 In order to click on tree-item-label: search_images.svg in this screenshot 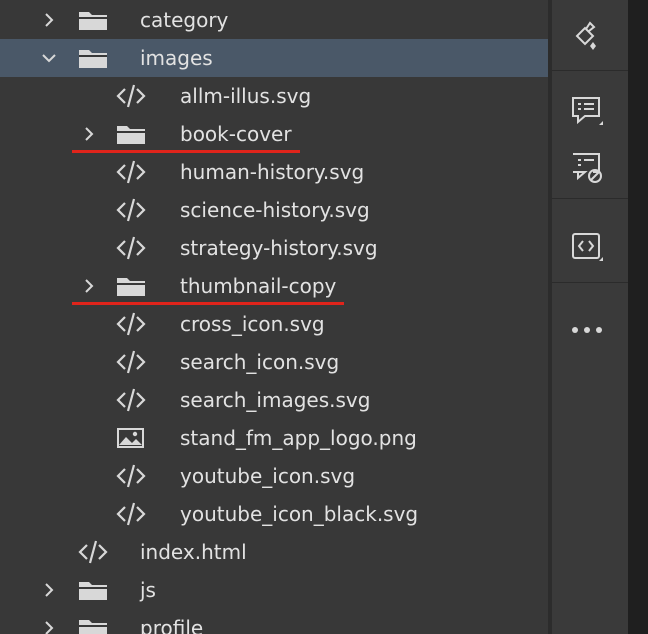, I will do `click(275, 400)`.